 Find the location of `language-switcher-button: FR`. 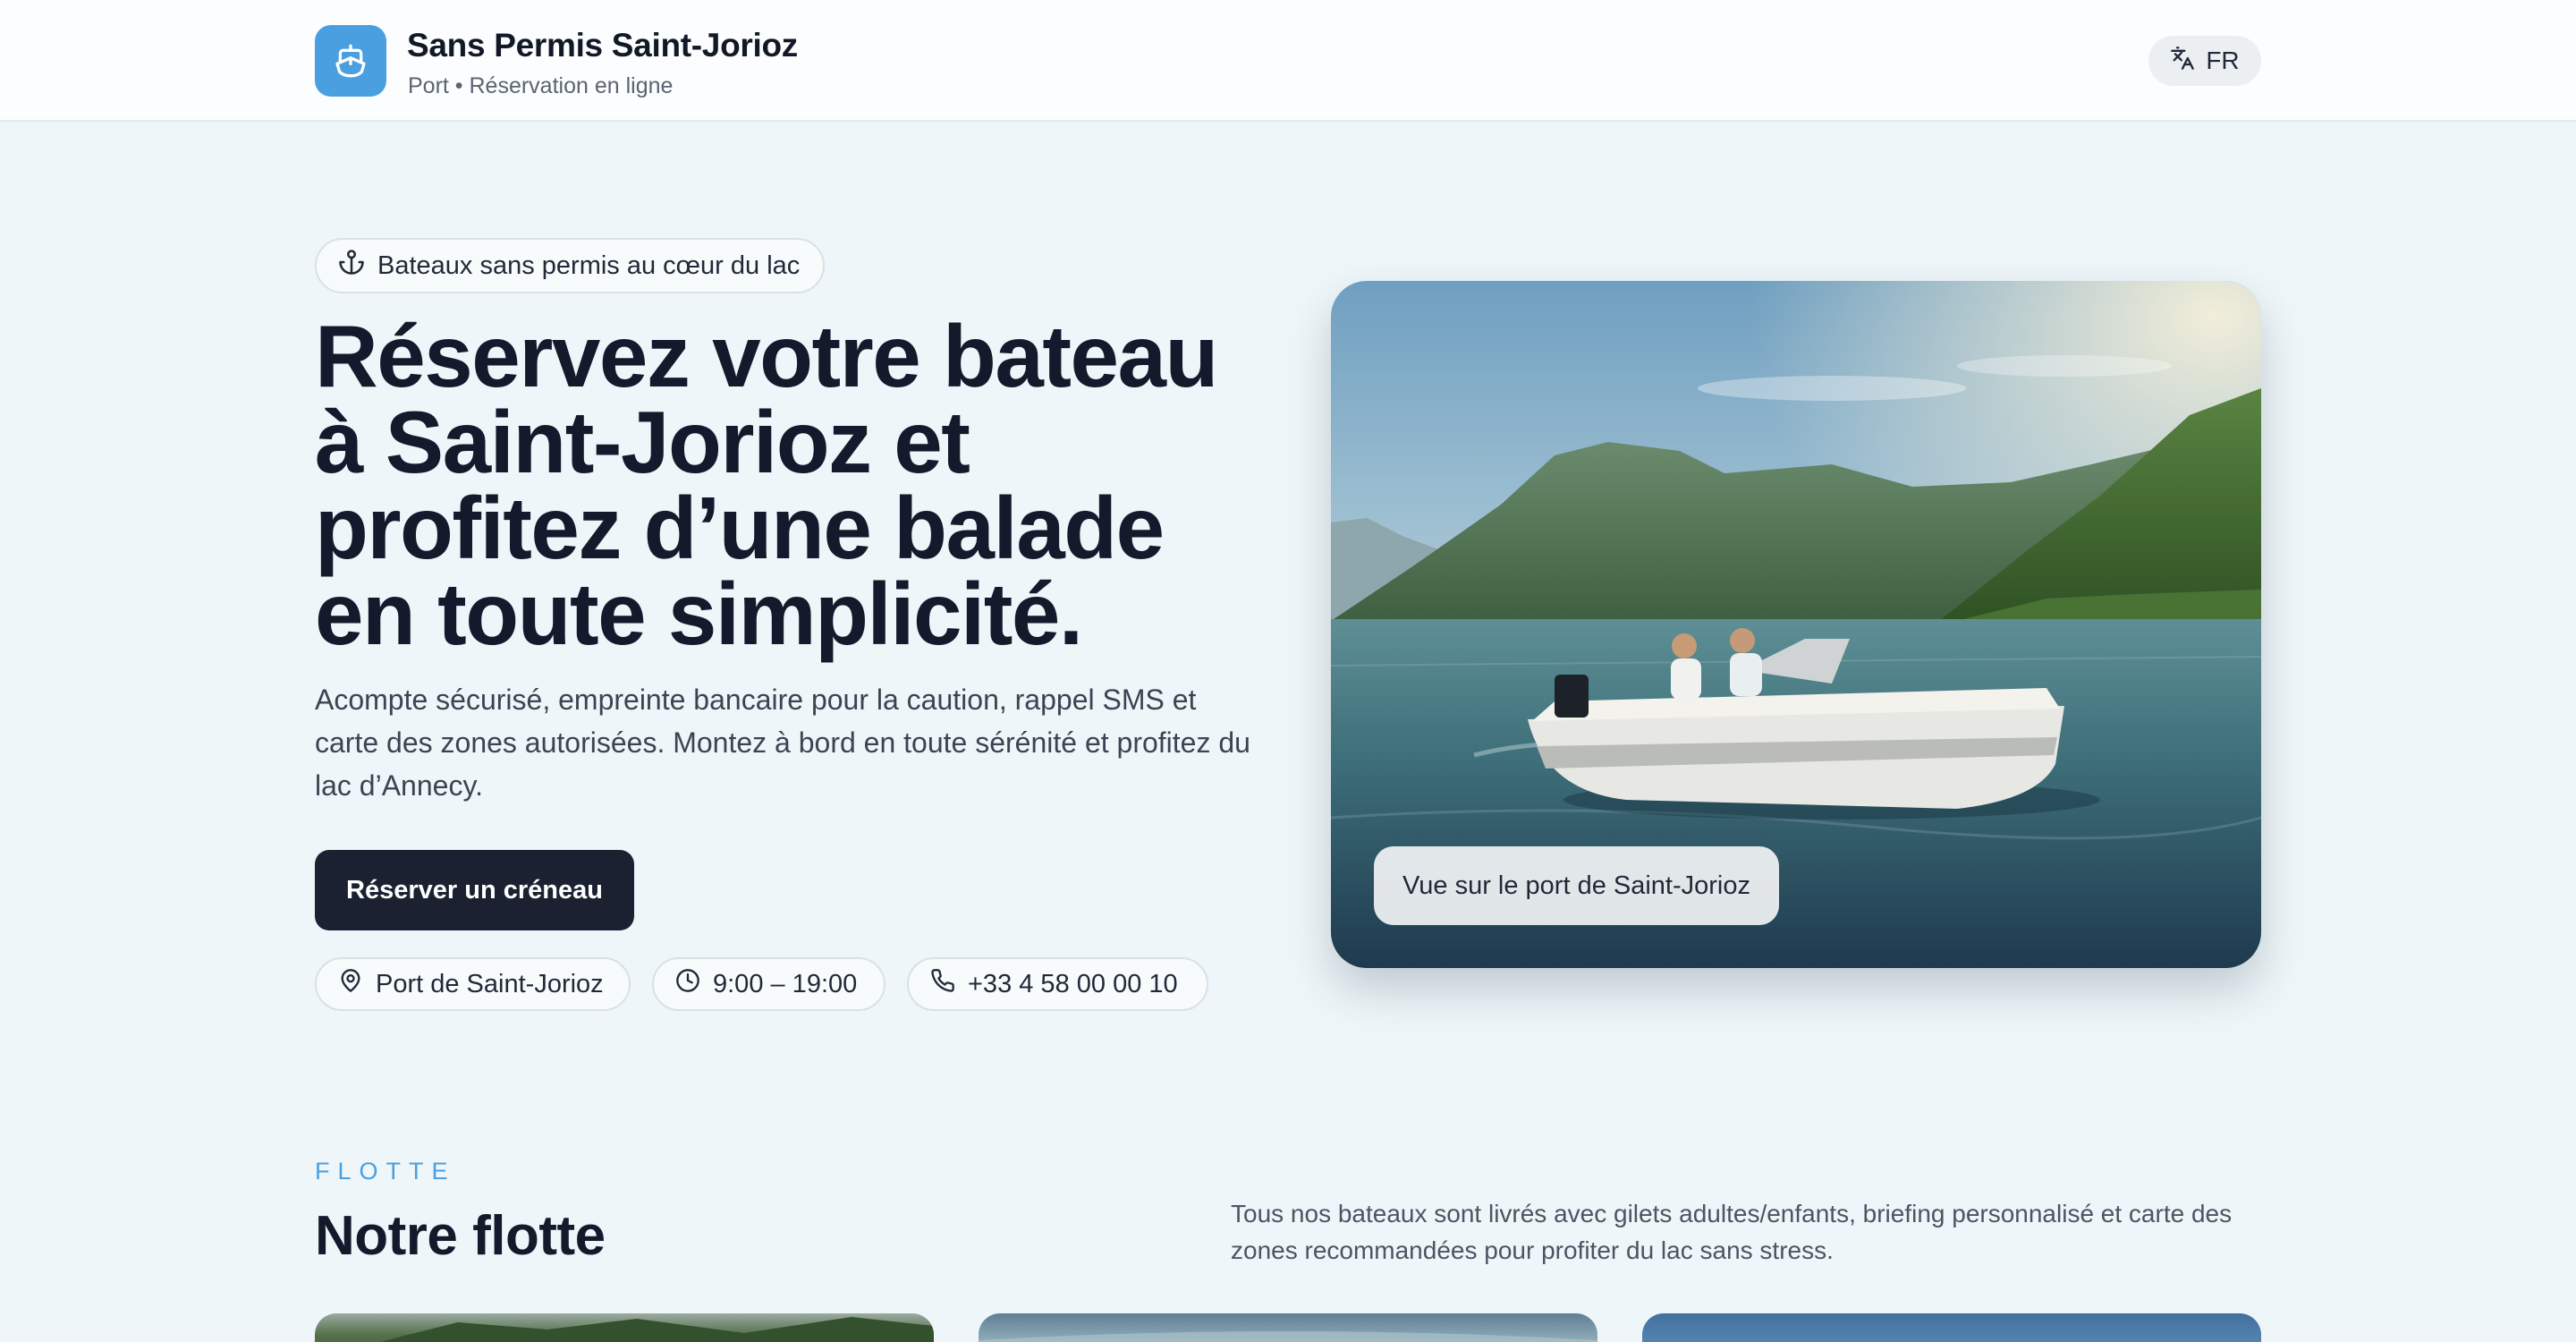

language-switcher-button: FR is located at coordinates (2204, 61).